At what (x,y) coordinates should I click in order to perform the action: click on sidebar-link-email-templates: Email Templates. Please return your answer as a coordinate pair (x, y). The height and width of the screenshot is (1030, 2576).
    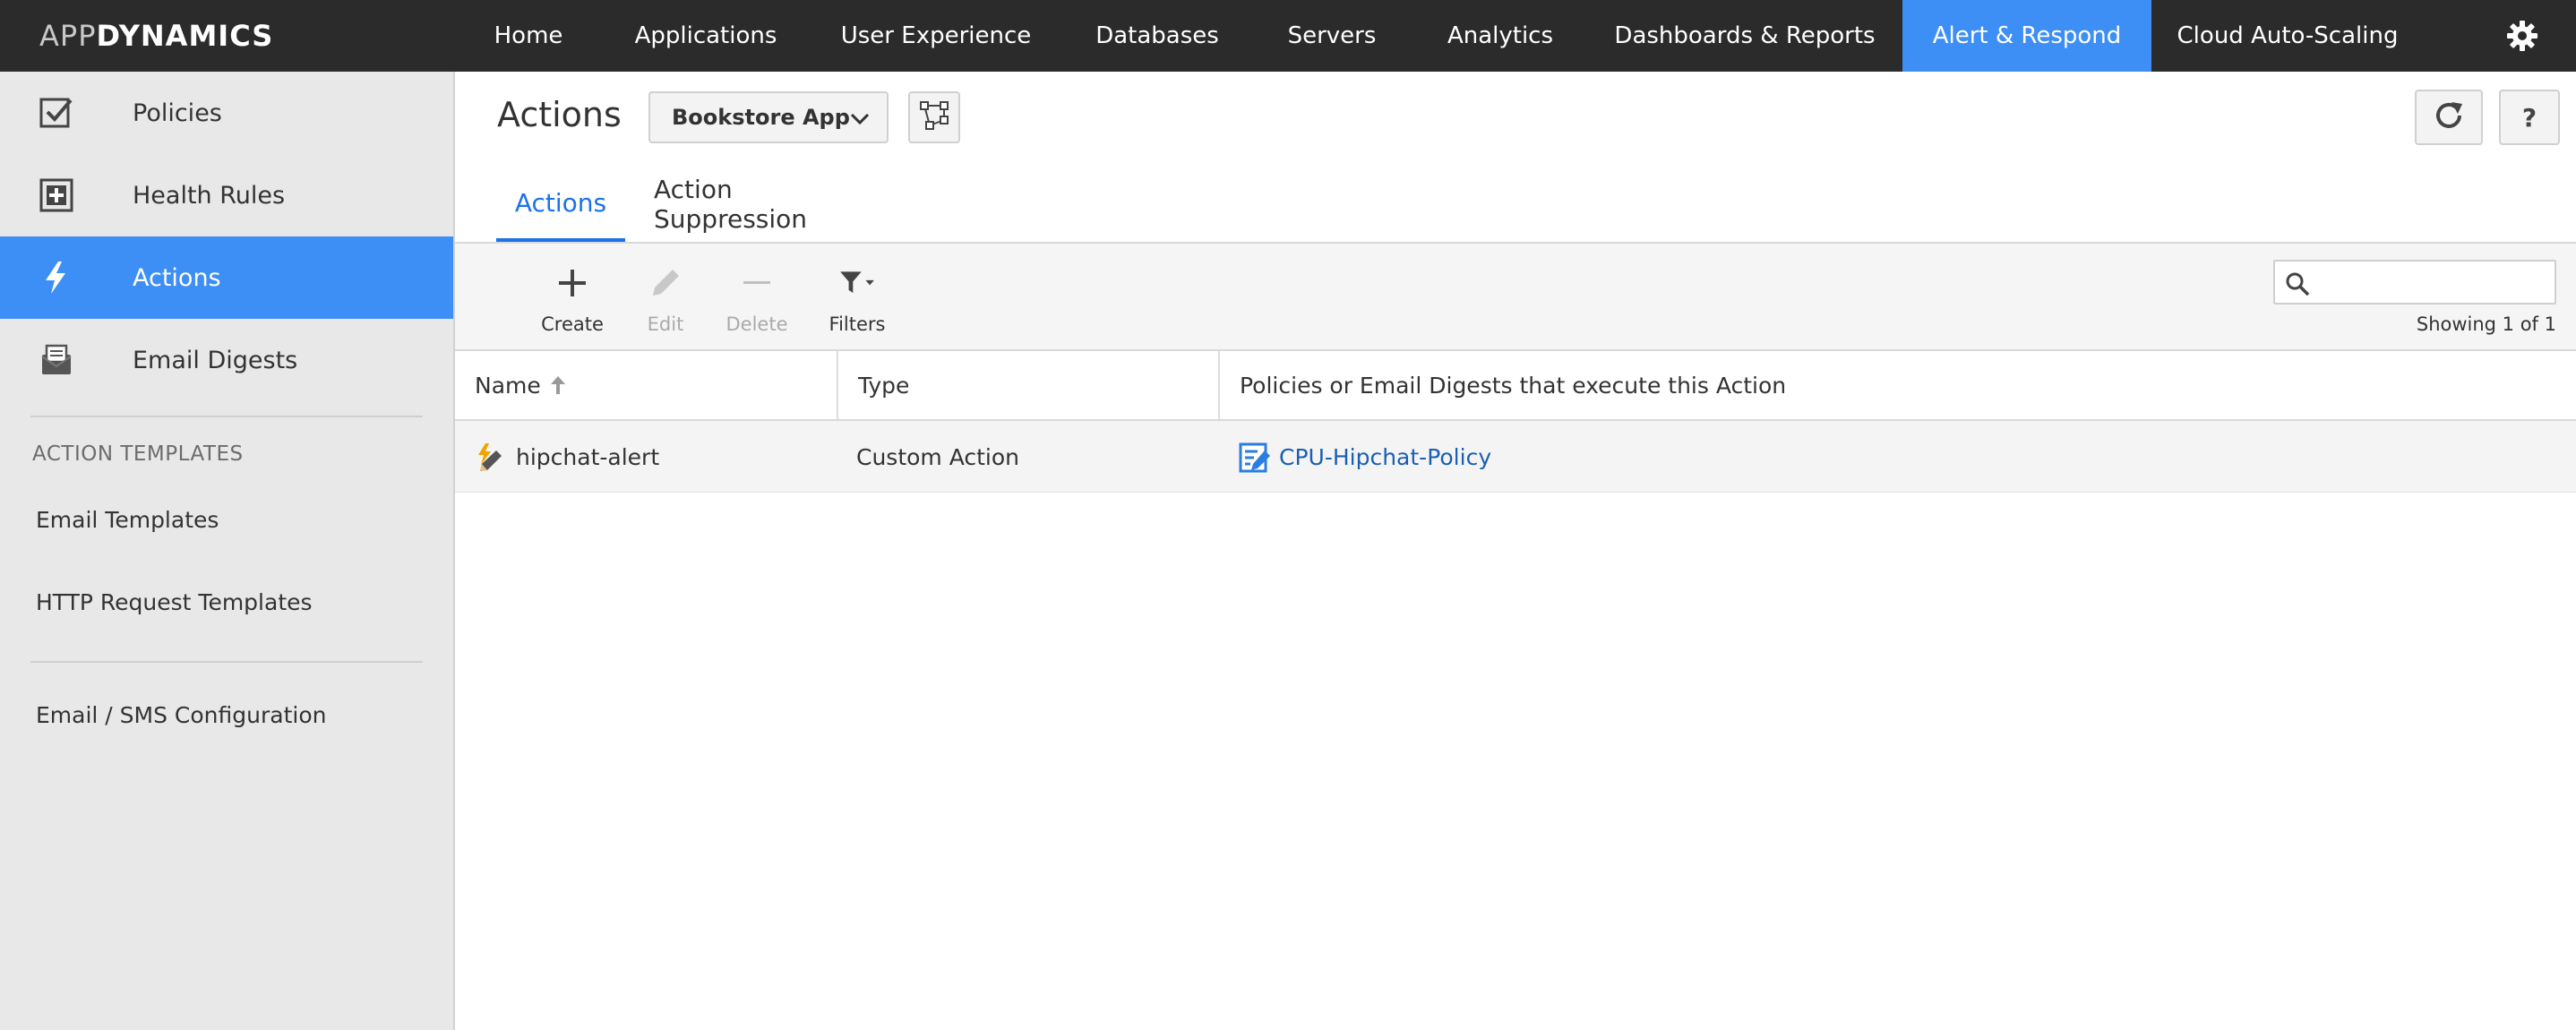
    Looking at the image, I should click on (127, 520).